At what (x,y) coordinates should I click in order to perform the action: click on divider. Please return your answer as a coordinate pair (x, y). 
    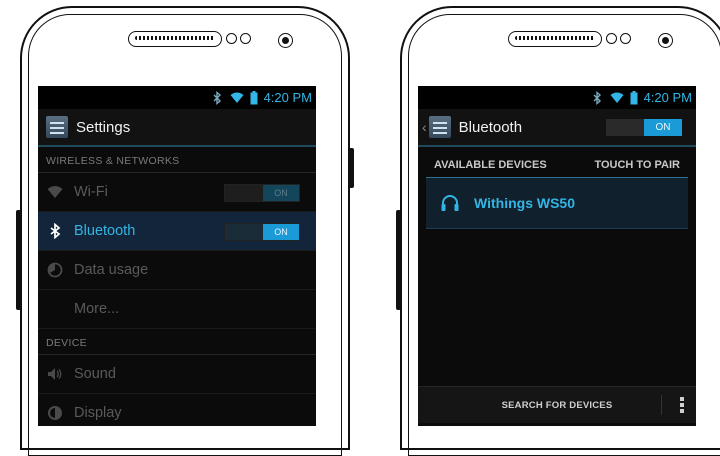
    Looking at the image, I should click on (661, 405).